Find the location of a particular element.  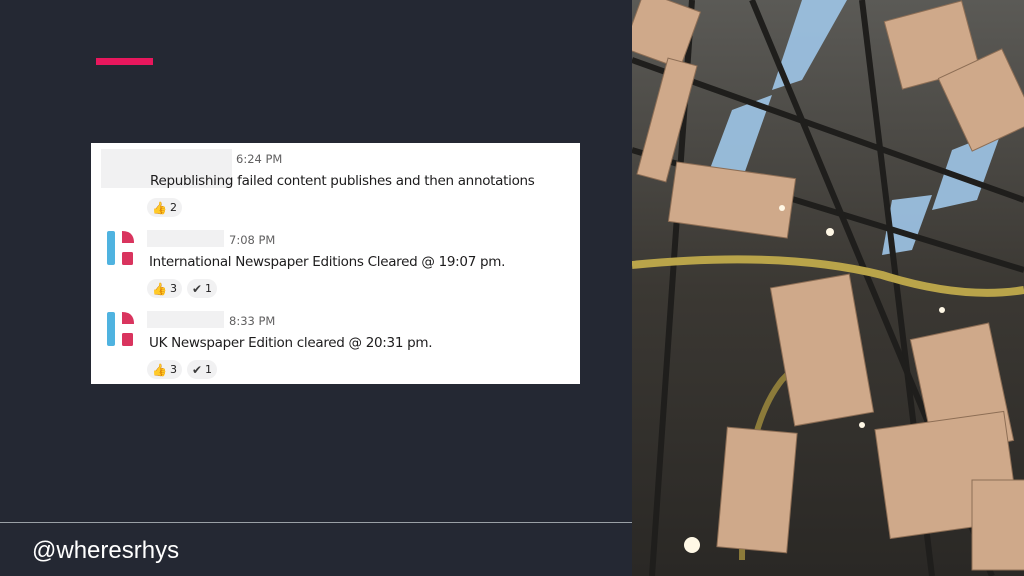

reactions: 👍 2 is located at coordinates (164, 207).